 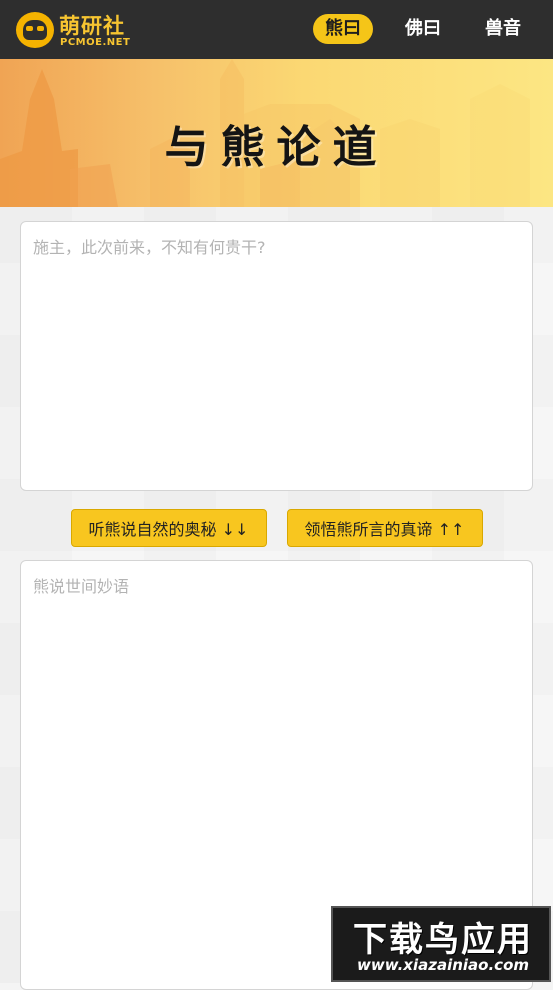 I want to click on watermark-title: 下载鸟应用, so click(x=443, y=940).